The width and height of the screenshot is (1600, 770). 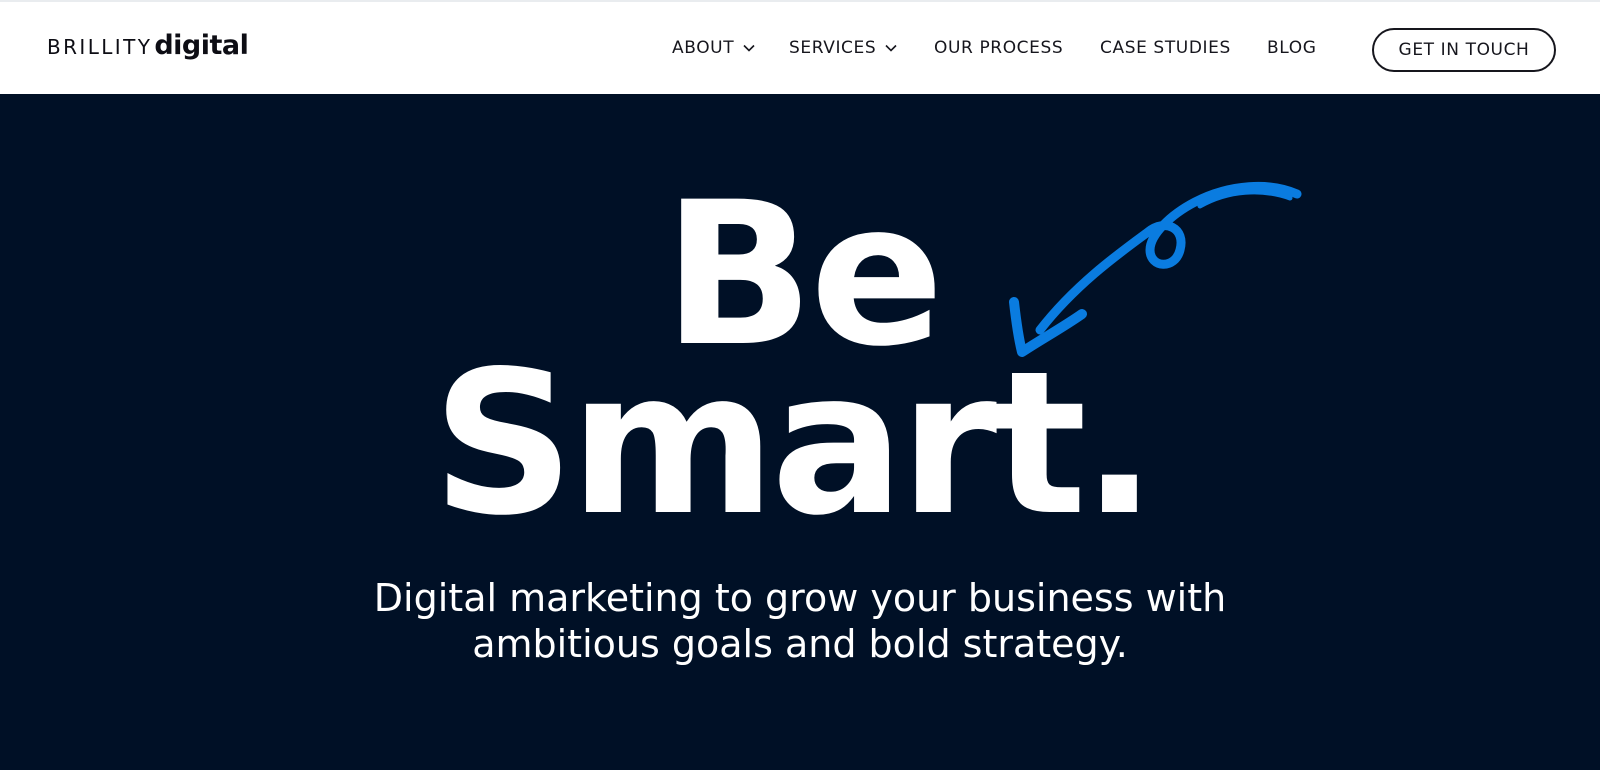 I want to click on hero-subtitle-line2: ambitious goals and bold strategy., so click(x=800, y=644).